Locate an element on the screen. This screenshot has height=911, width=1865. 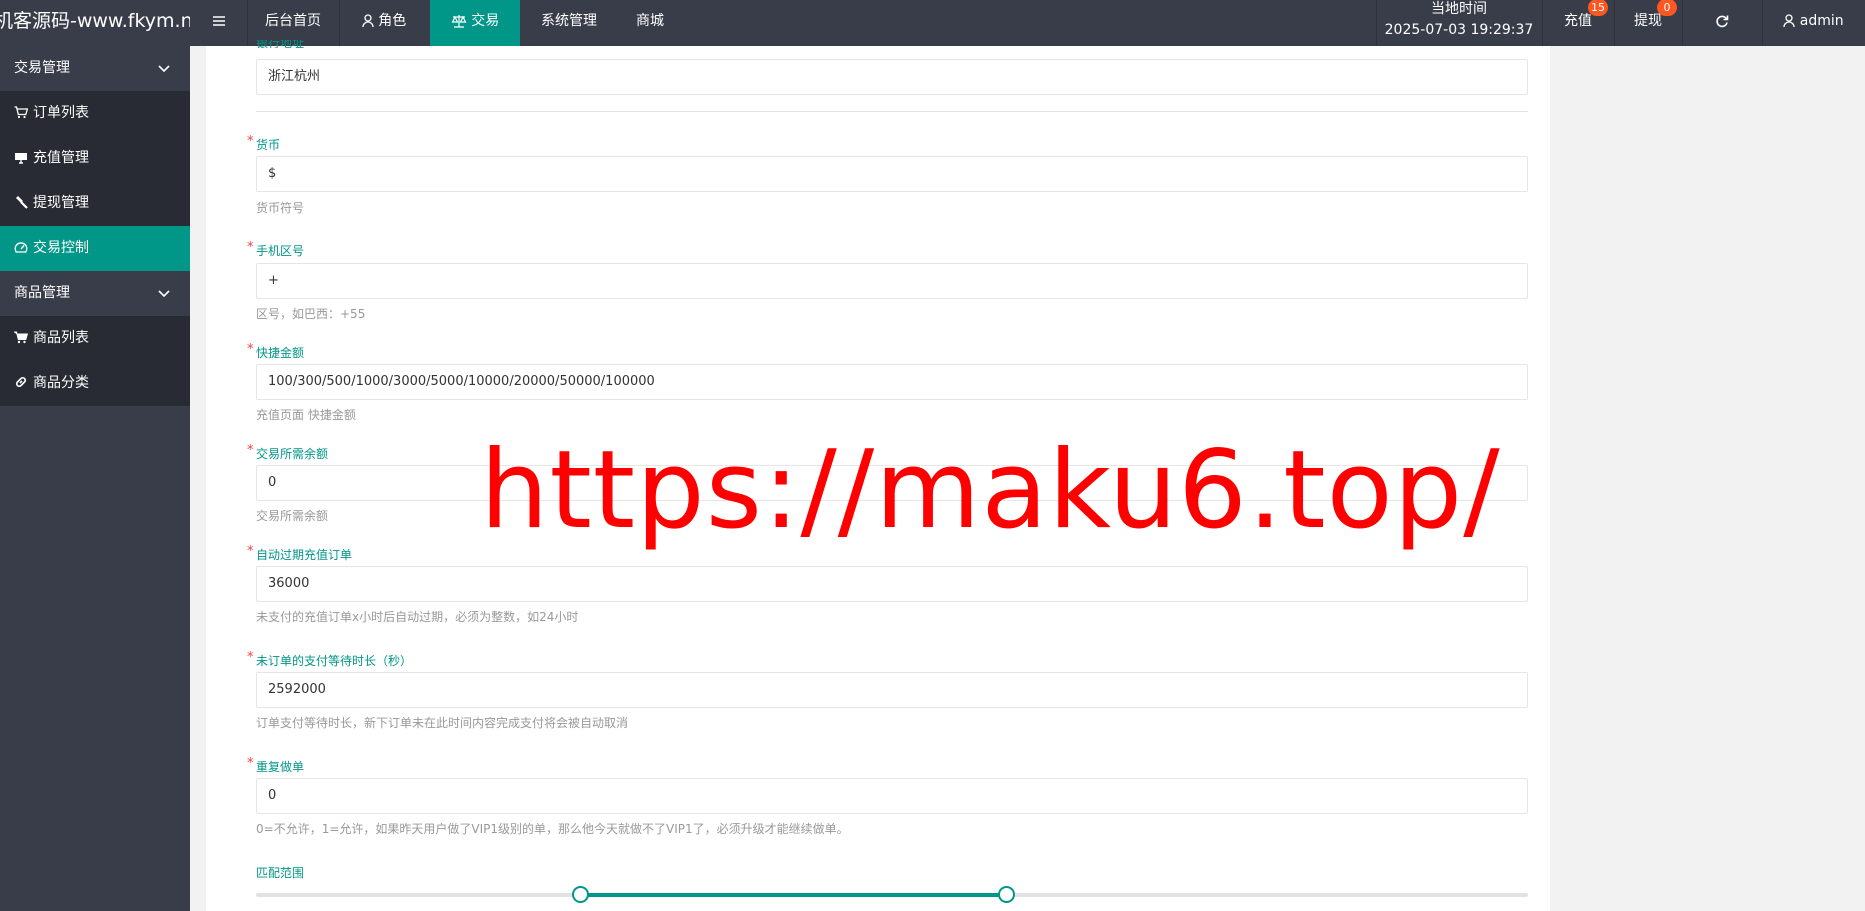
recharge-button: 充值 15 is located at coordinates (1578, 23).